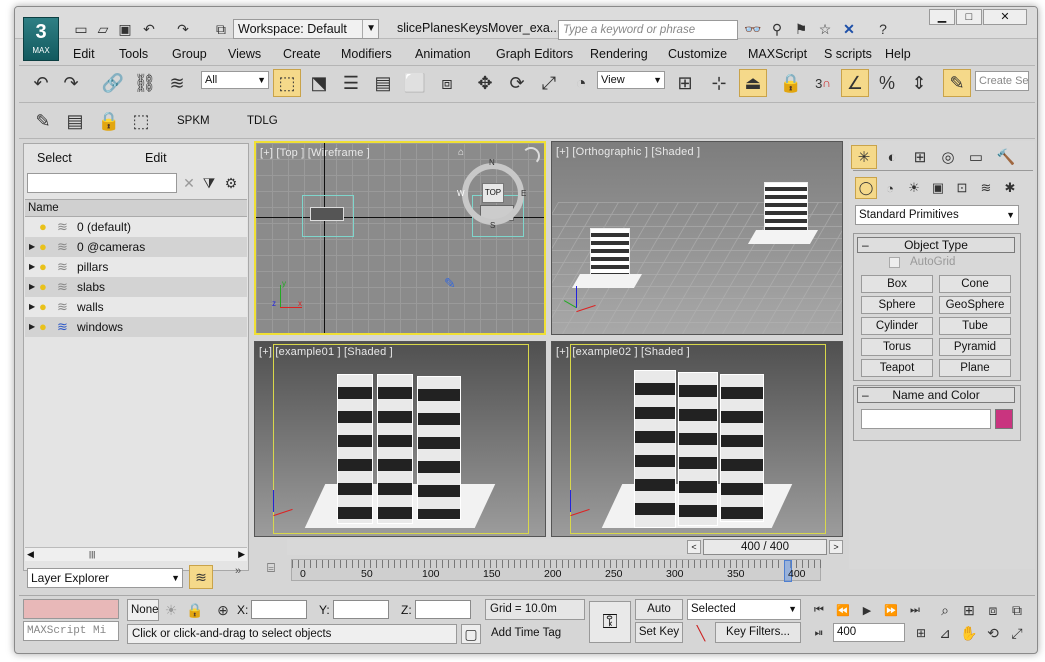  Describe the element at coordinates (471, 634) in the screenshot. I see `add-time-tag-icon: ▢` at that location.